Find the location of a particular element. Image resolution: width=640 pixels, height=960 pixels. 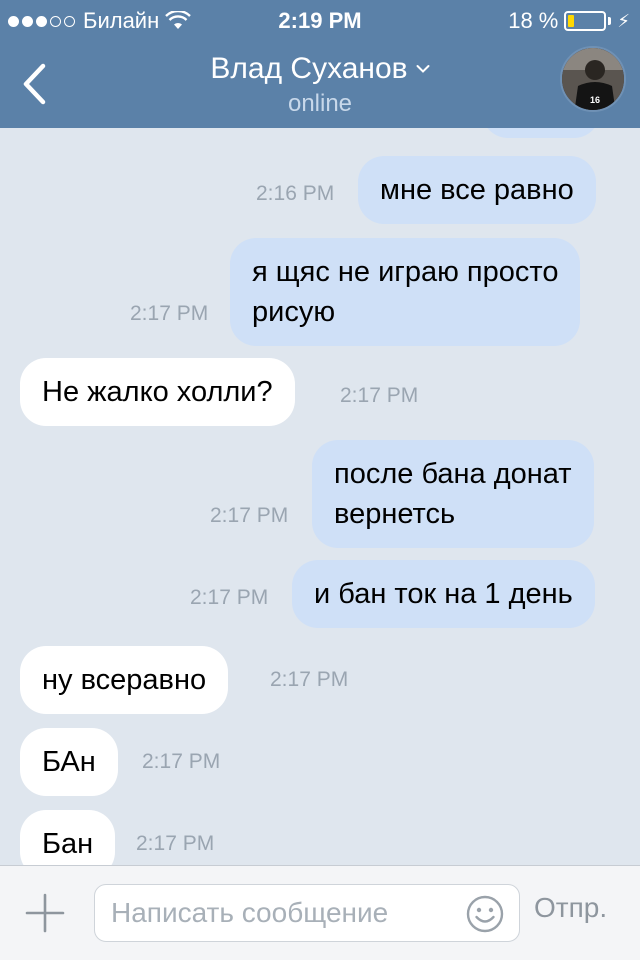

message-text: я щяс не играю просто is located at coordinates (405, 272).